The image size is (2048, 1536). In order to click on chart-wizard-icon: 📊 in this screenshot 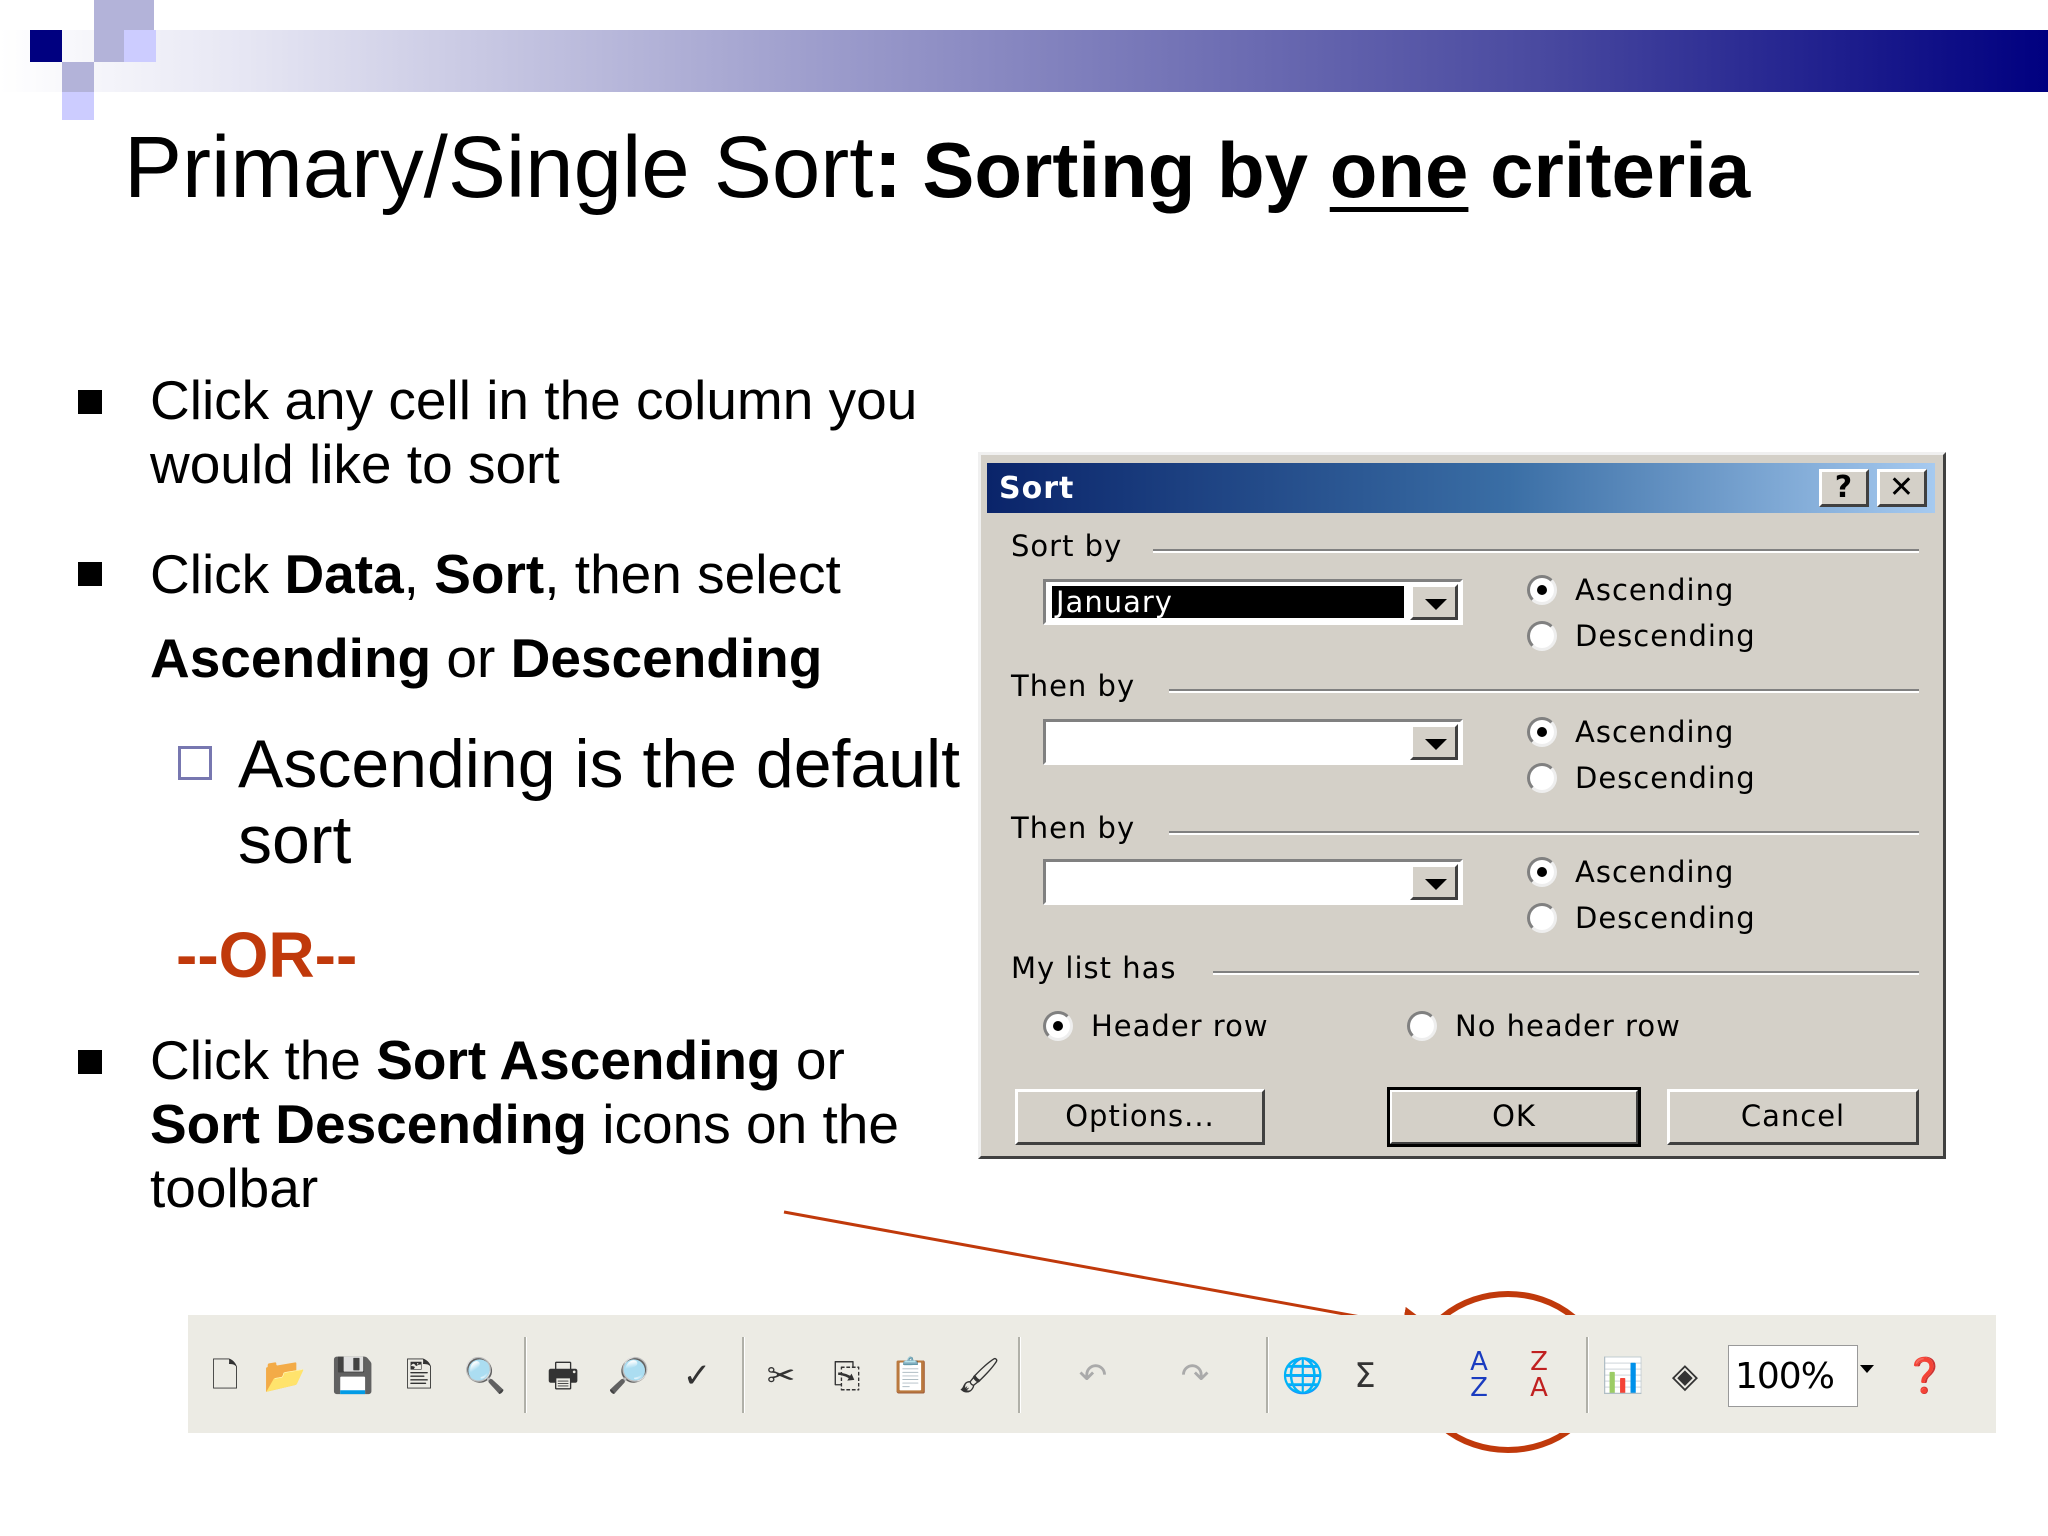, I will do `click(1623, 1376)`.